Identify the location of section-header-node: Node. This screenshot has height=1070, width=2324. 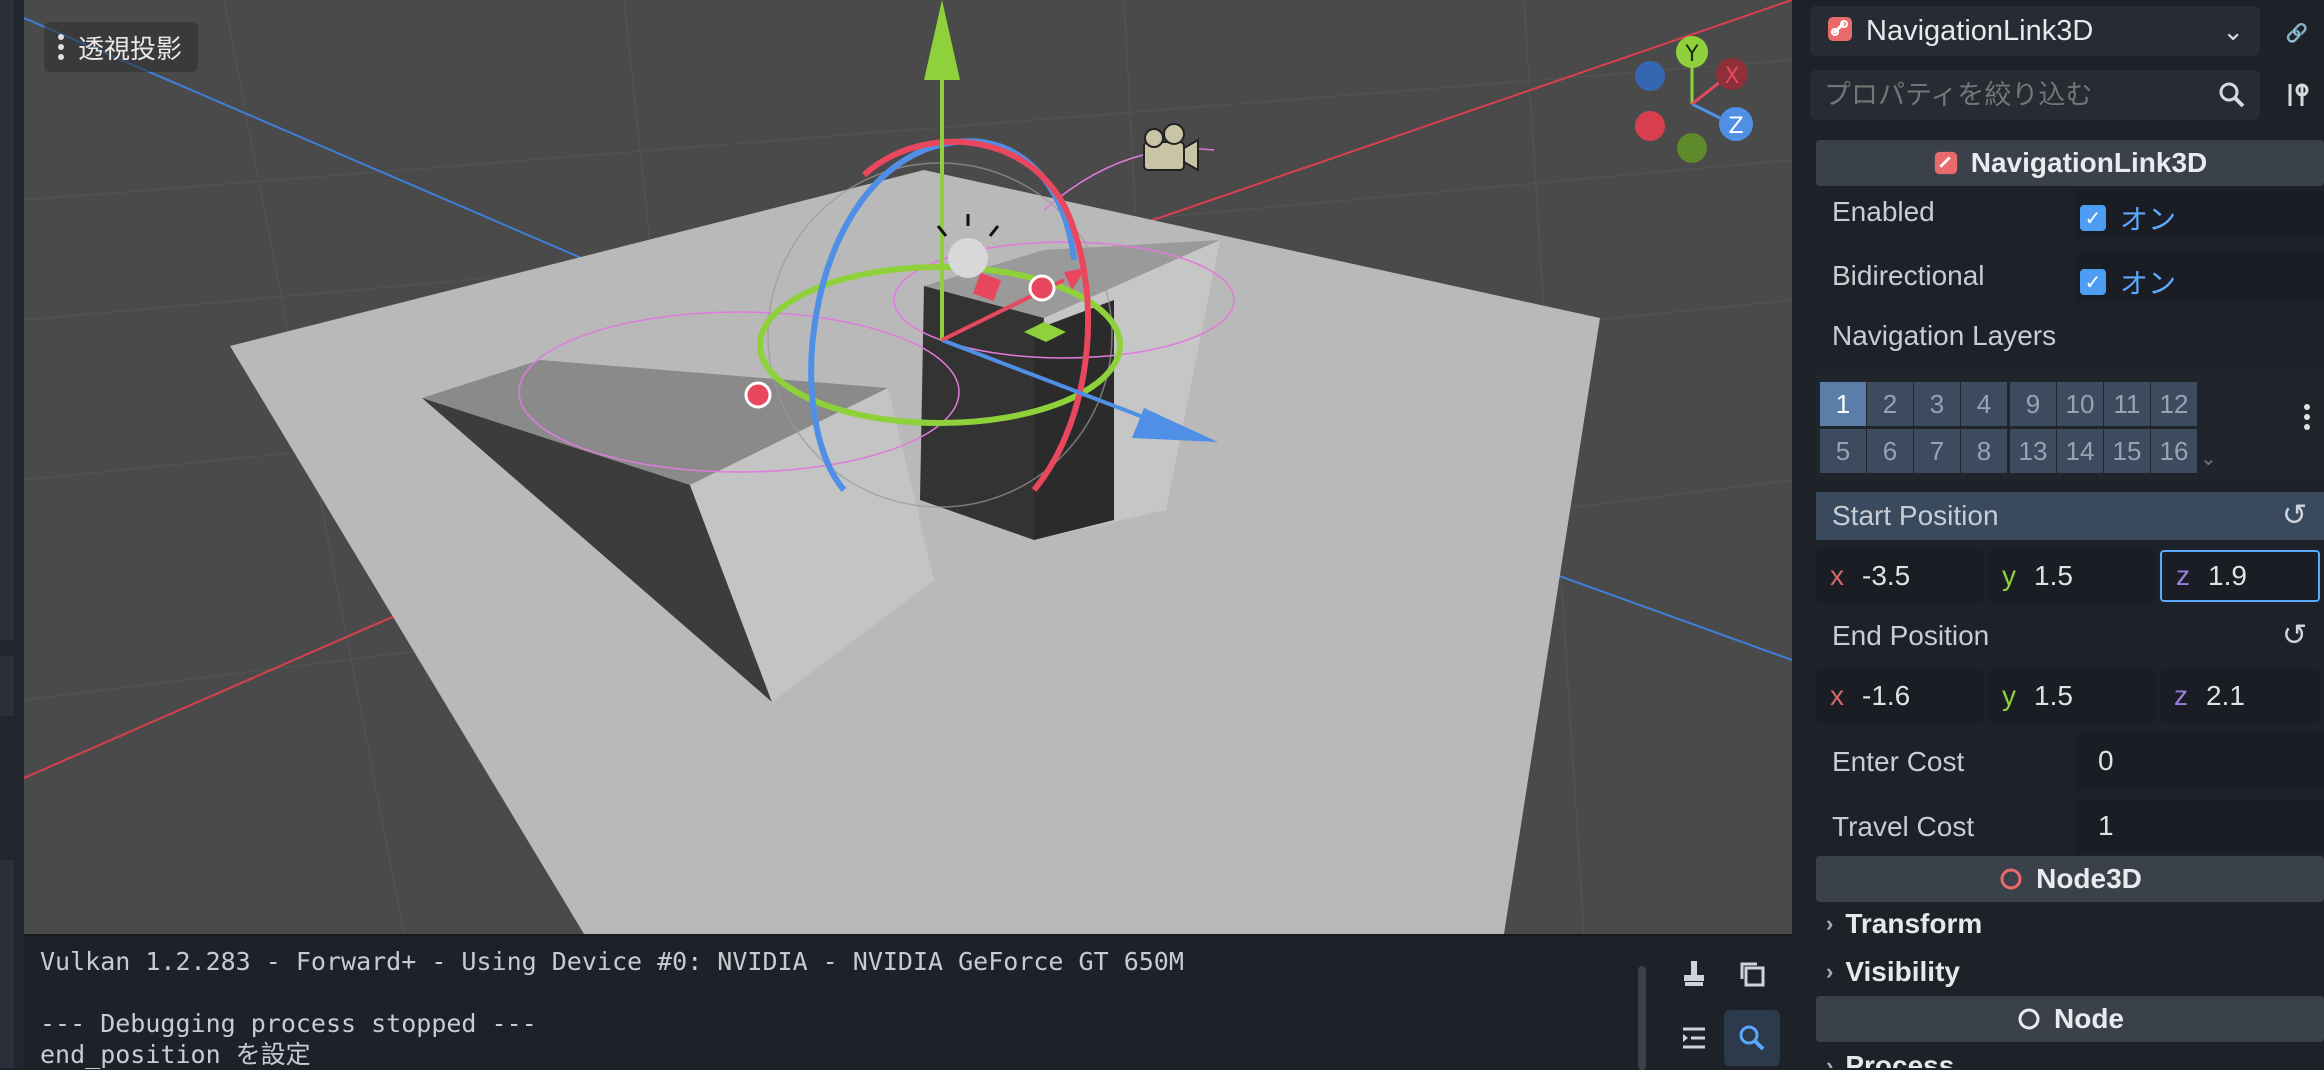
(2070, 1019).